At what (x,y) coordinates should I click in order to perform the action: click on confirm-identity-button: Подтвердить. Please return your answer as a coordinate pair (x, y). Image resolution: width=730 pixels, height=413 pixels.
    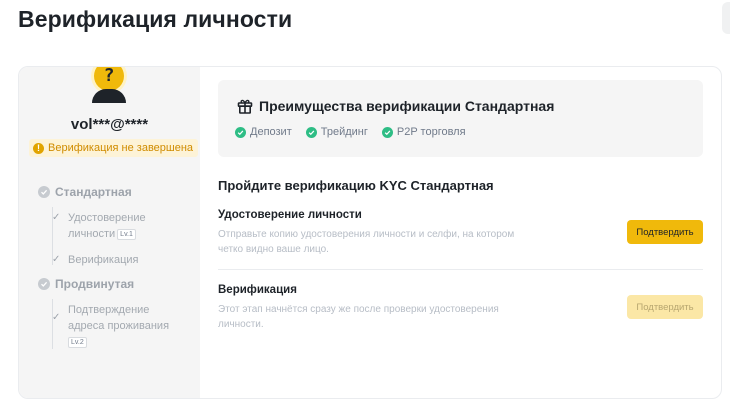
    Looking at the image, I should click on (665, 232).